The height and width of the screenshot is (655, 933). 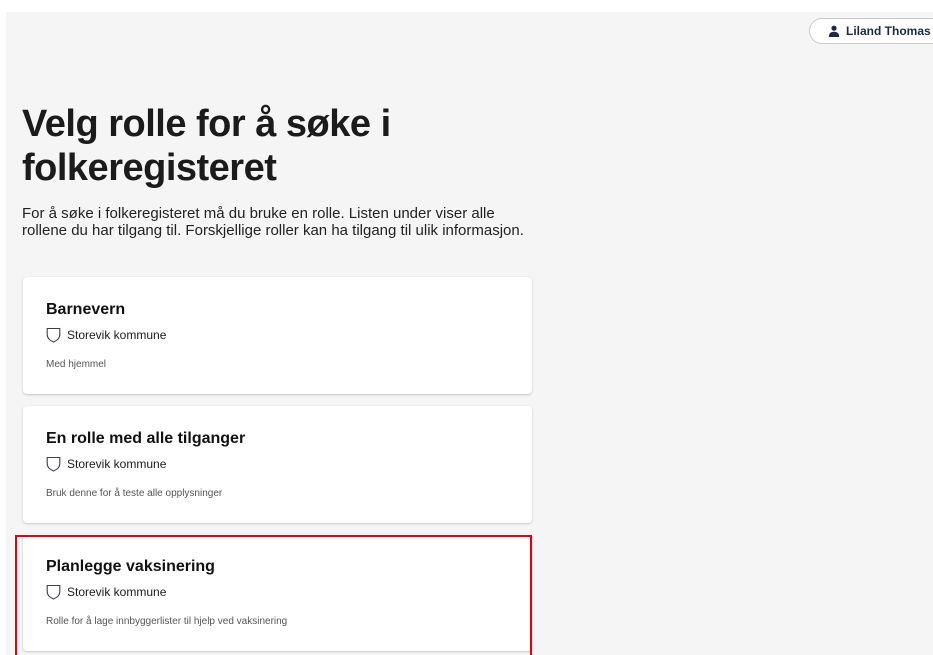 I want to click on user-name: Liland Thomas, so click(x=888, y=31).